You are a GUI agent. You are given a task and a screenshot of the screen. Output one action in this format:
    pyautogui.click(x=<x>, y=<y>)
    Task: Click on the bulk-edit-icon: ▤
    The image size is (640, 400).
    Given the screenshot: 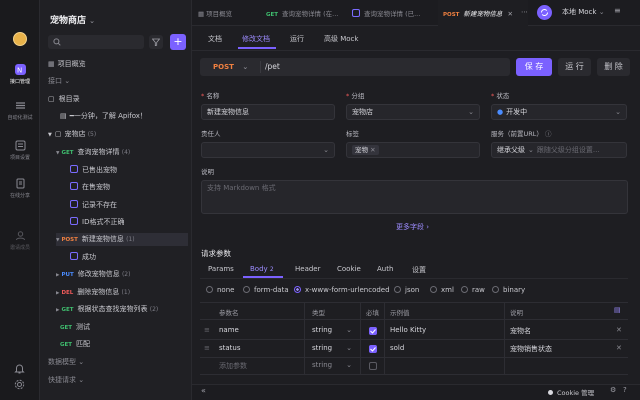 What is the action you would take?
    pyautogui.click(x=617, y=310)
    